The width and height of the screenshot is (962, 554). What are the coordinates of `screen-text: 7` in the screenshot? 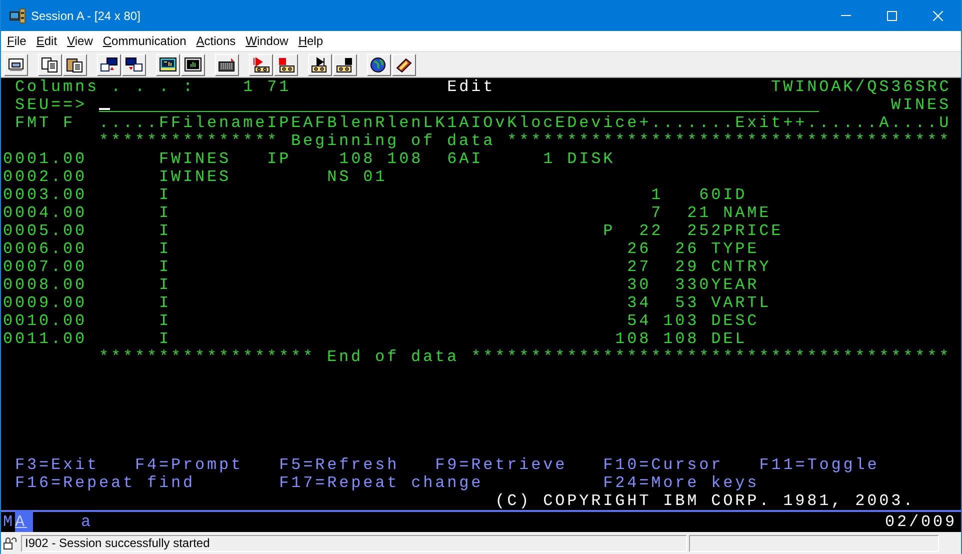 It's located at (657, 213).